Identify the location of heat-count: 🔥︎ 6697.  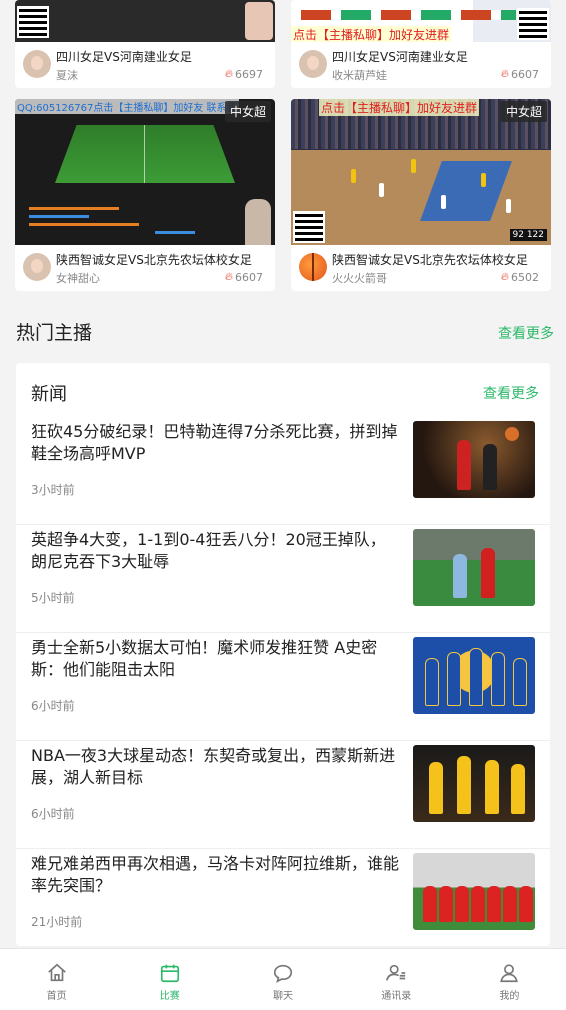
(243, 74).